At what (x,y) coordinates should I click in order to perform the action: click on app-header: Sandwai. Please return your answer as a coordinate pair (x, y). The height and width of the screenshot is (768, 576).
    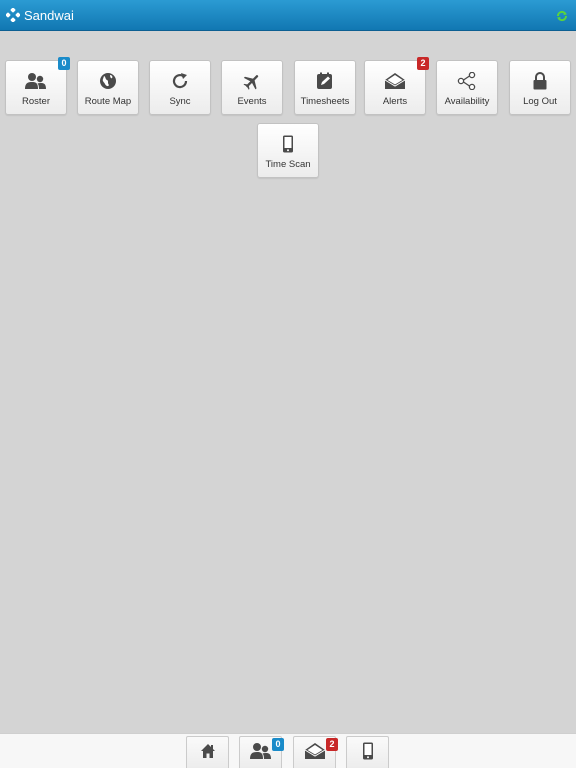
    Looking at the image, I should click on (288, 15).